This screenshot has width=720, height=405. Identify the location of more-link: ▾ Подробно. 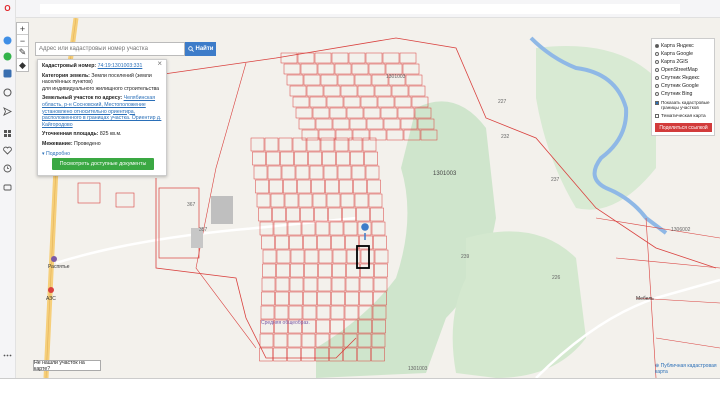
(102, 154).